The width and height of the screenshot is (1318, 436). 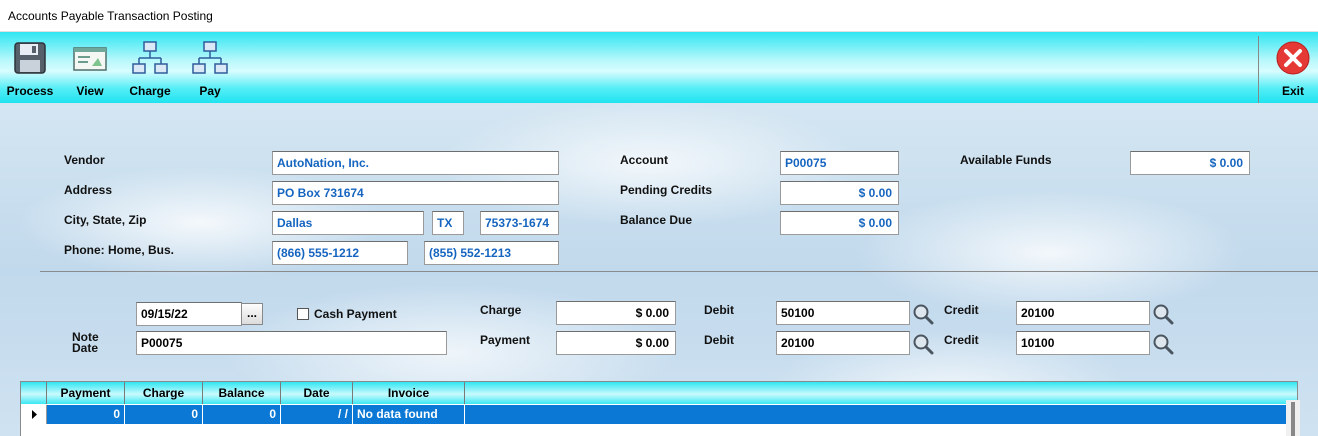 What do you see at coordinates (1083, 313) in the screenshot?
I see `credit-account-field-1: 20100` at bounding box center [1083, 313].